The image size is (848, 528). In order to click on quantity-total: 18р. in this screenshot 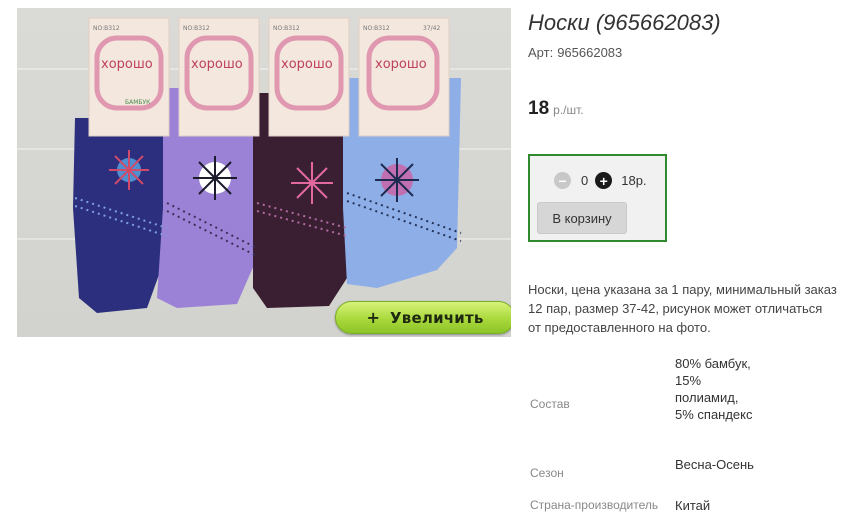, I will do `click(634, 180)`.